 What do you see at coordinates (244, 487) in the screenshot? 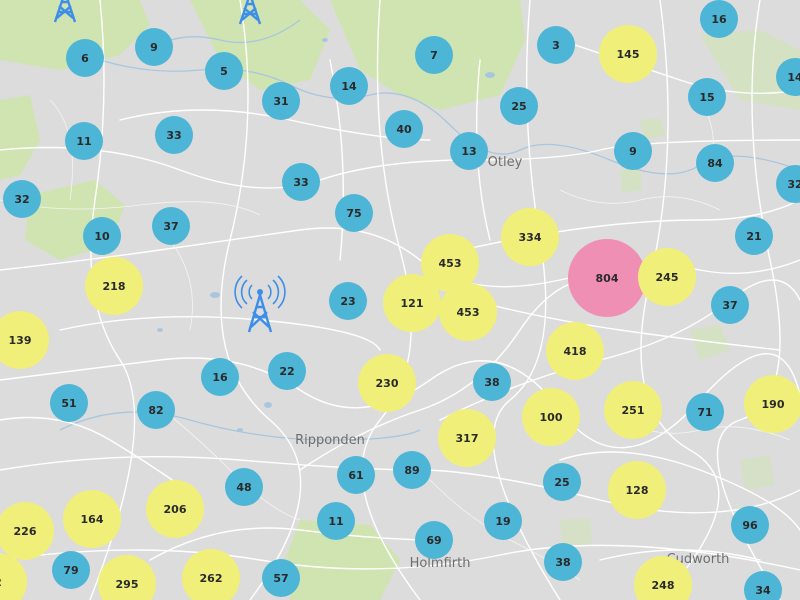
I see `cluster-marker: 48` at bounding box center [244, 487].